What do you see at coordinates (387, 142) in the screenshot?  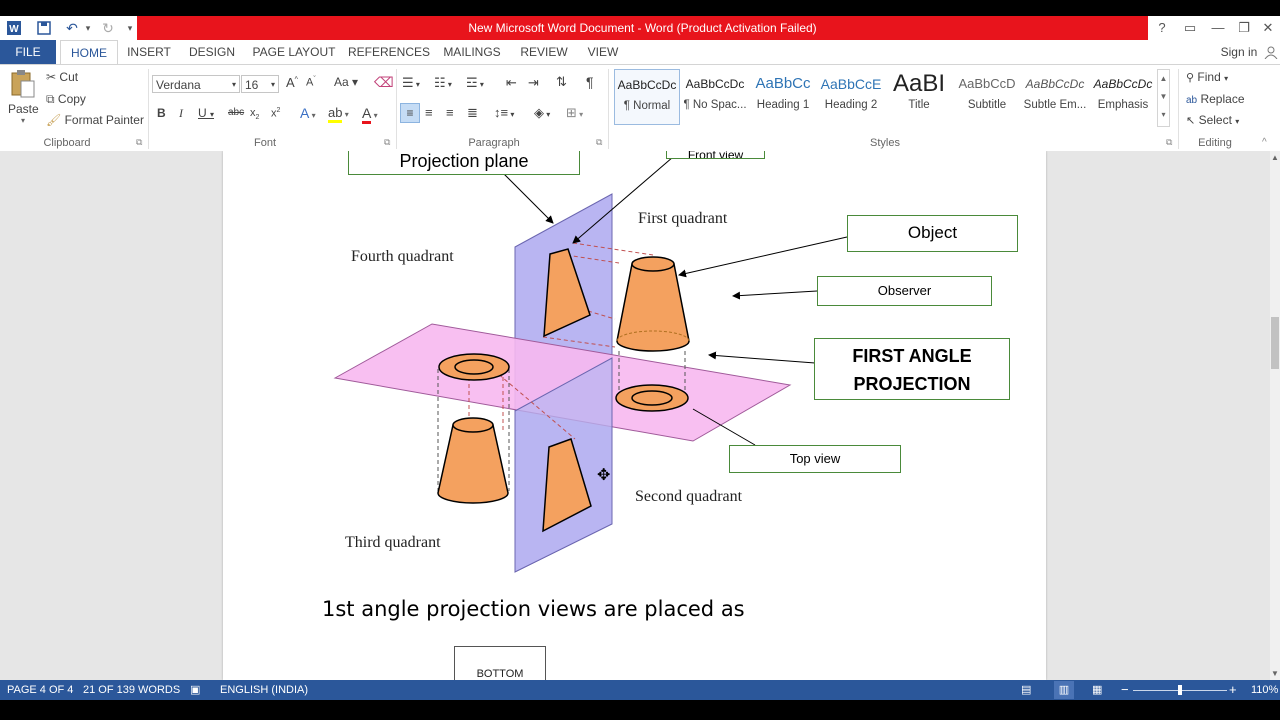 I see `font-launcher-icon: ⧉` at bounding box center [387, 142].